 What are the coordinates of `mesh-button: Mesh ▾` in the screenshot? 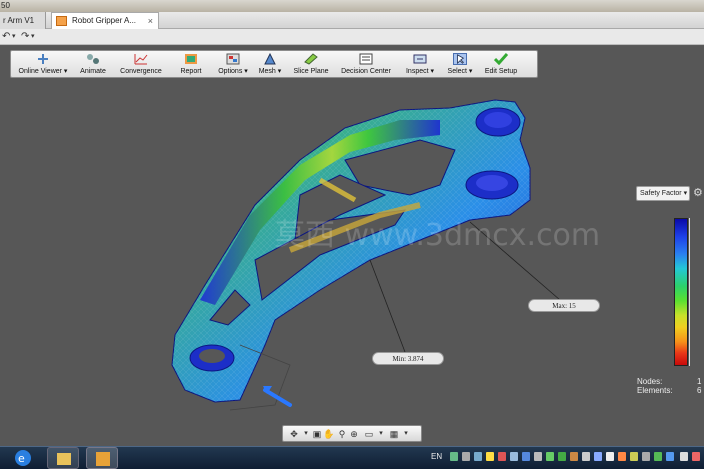 It's located at (270, 64).